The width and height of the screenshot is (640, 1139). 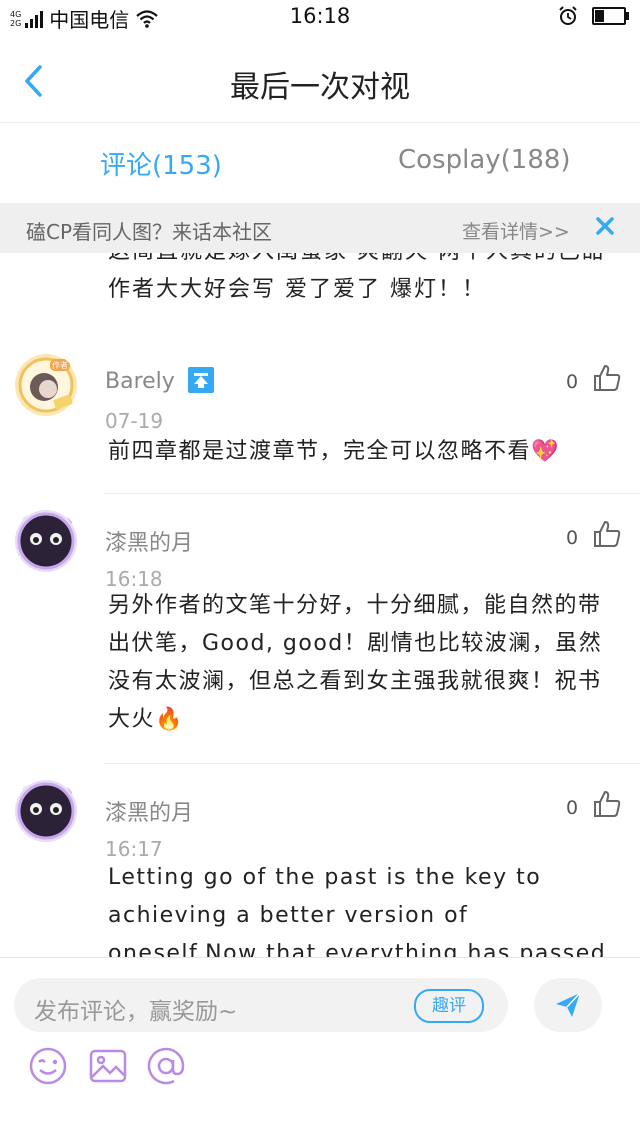 What do you see at coordinates (149, 232) in the screenshot?
I see `banner-text: 磕CP看同人图？来话本社区` at bounding box center [149, 232].